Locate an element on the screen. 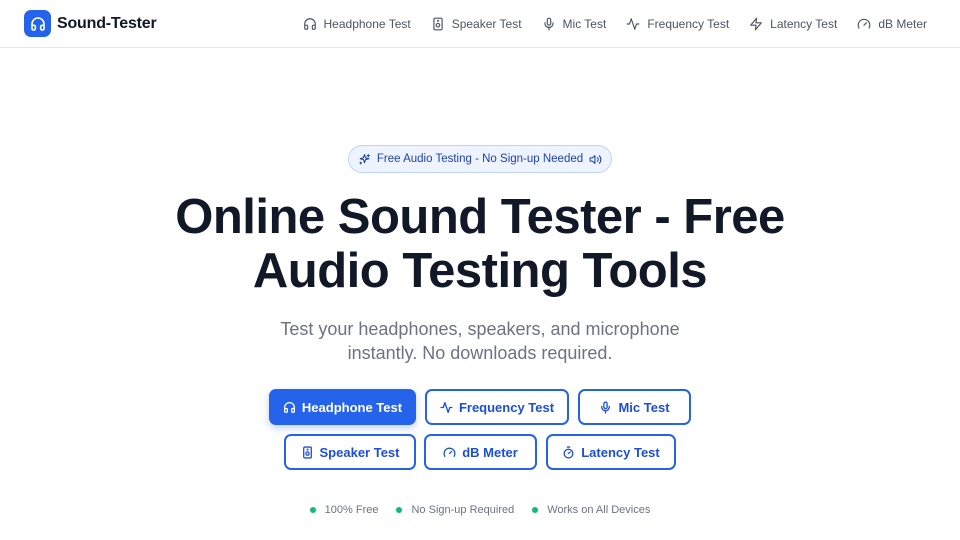 This screenshot has width=960, height=540. subtitle-line-2: instantly. No downloads required. is located at coordinates (480, 353).